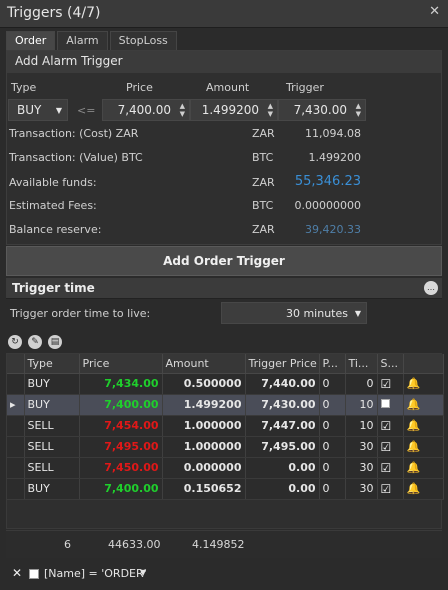  I want to click on cell-trigger-price: 0.00, so click(282, 489).